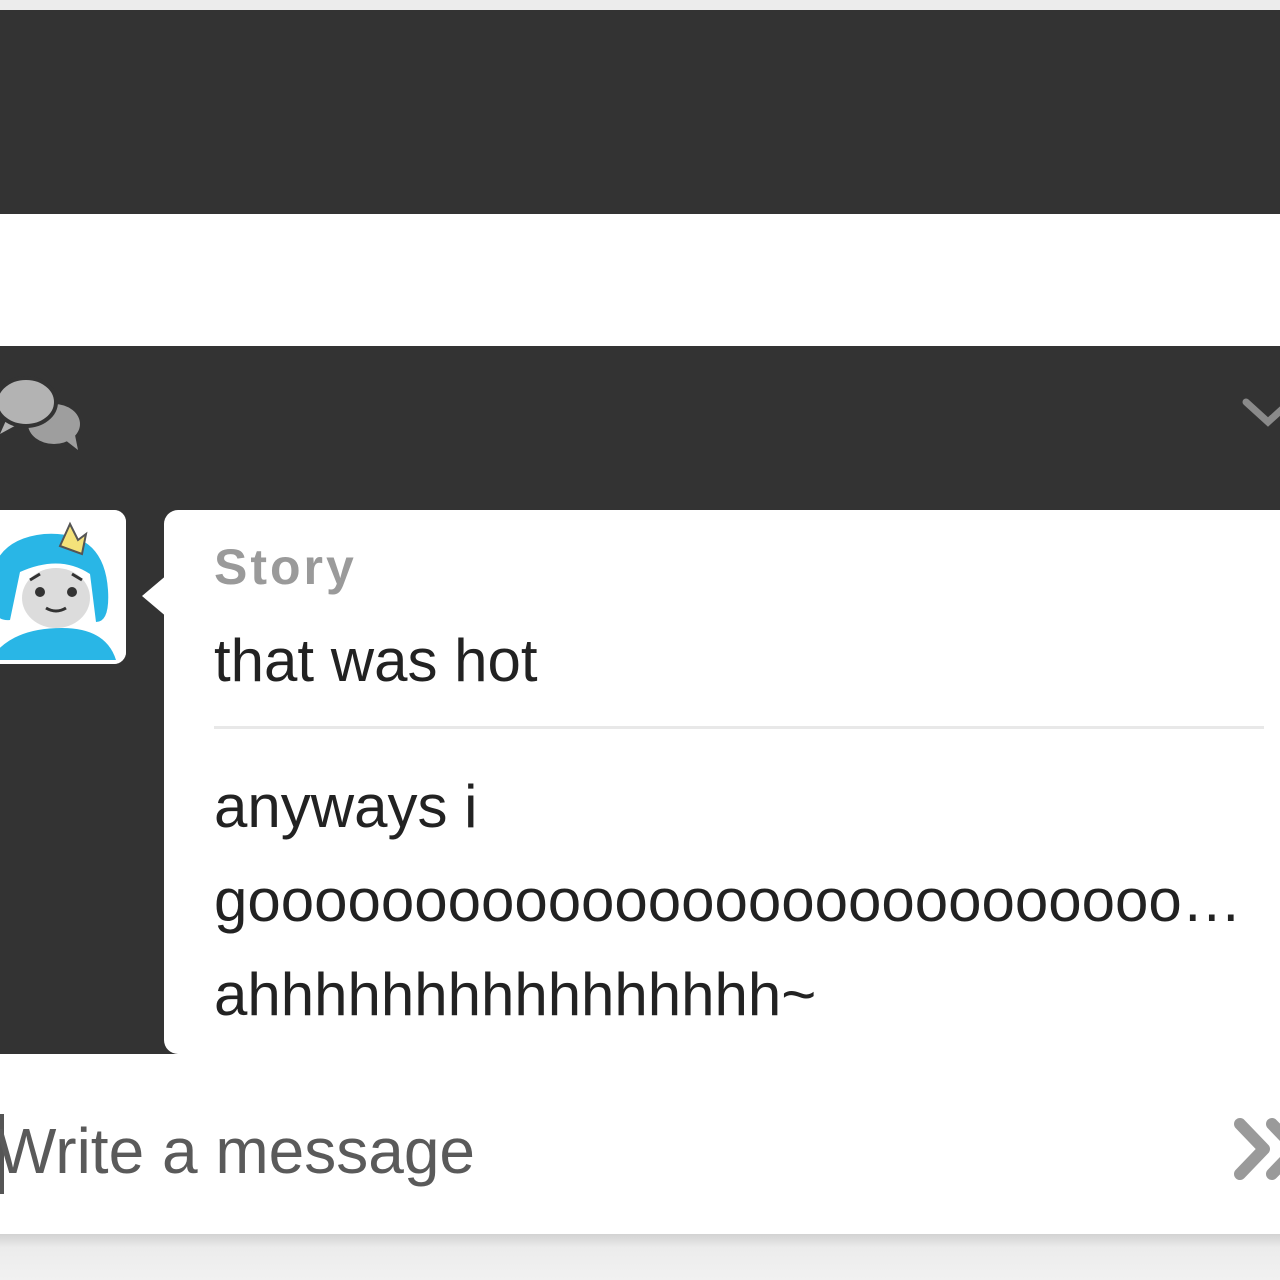 This screenshot has width=1280, height=1280. I want to click on sender-name: Story, so click(285, 567).